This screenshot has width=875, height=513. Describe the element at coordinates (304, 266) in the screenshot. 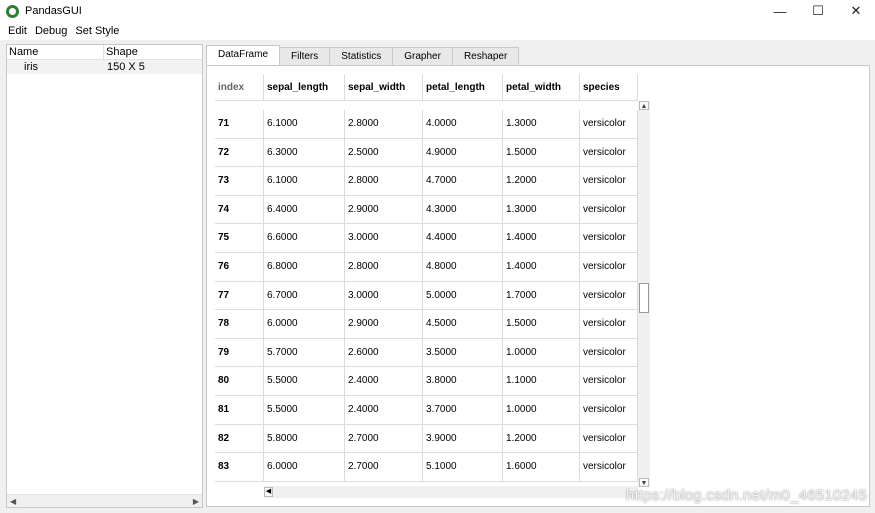

I see `cell-sepal-length: 6.8000` at that location.